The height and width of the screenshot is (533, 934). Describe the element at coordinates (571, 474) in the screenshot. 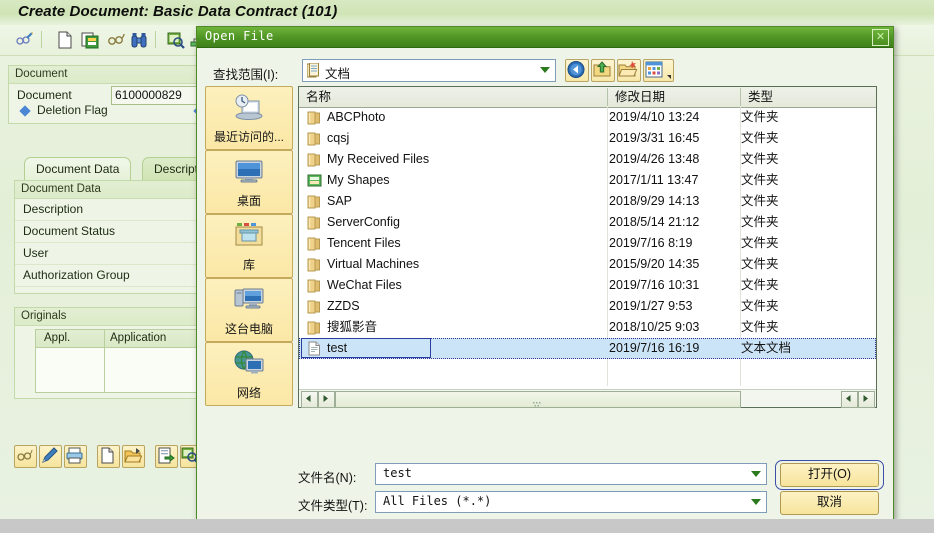

I see `filename-input: test` at that location.